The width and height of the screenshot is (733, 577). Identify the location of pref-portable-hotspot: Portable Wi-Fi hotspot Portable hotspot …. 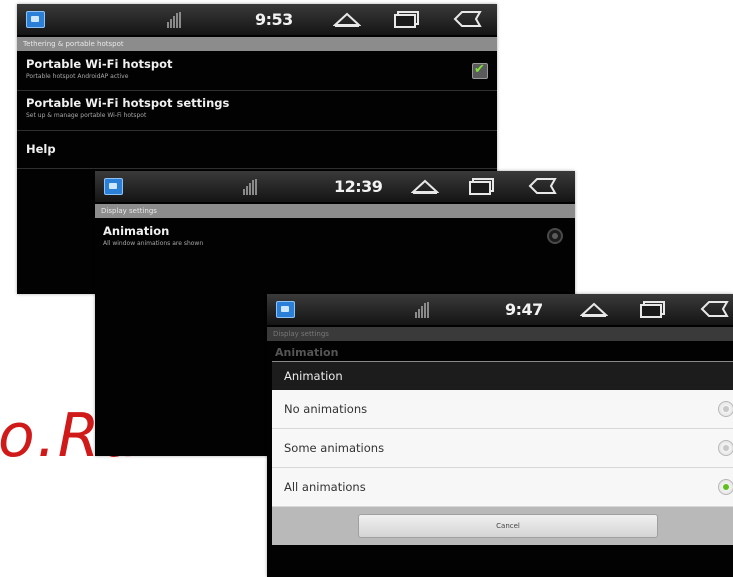
(257, 68).